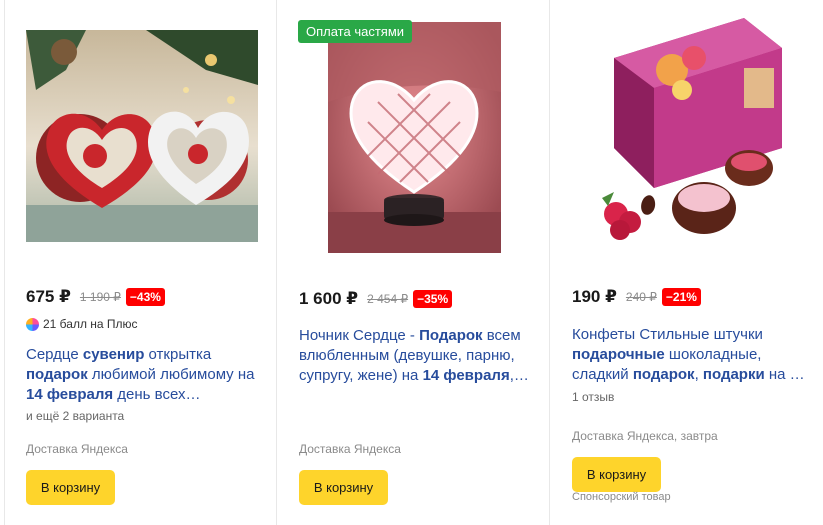 The width and height of the screenshot is (823, 525). What do you see at coordinates (733, 374) in the screenshot?
I see `title-highlight: подарки` at bounding box center [733, 374].